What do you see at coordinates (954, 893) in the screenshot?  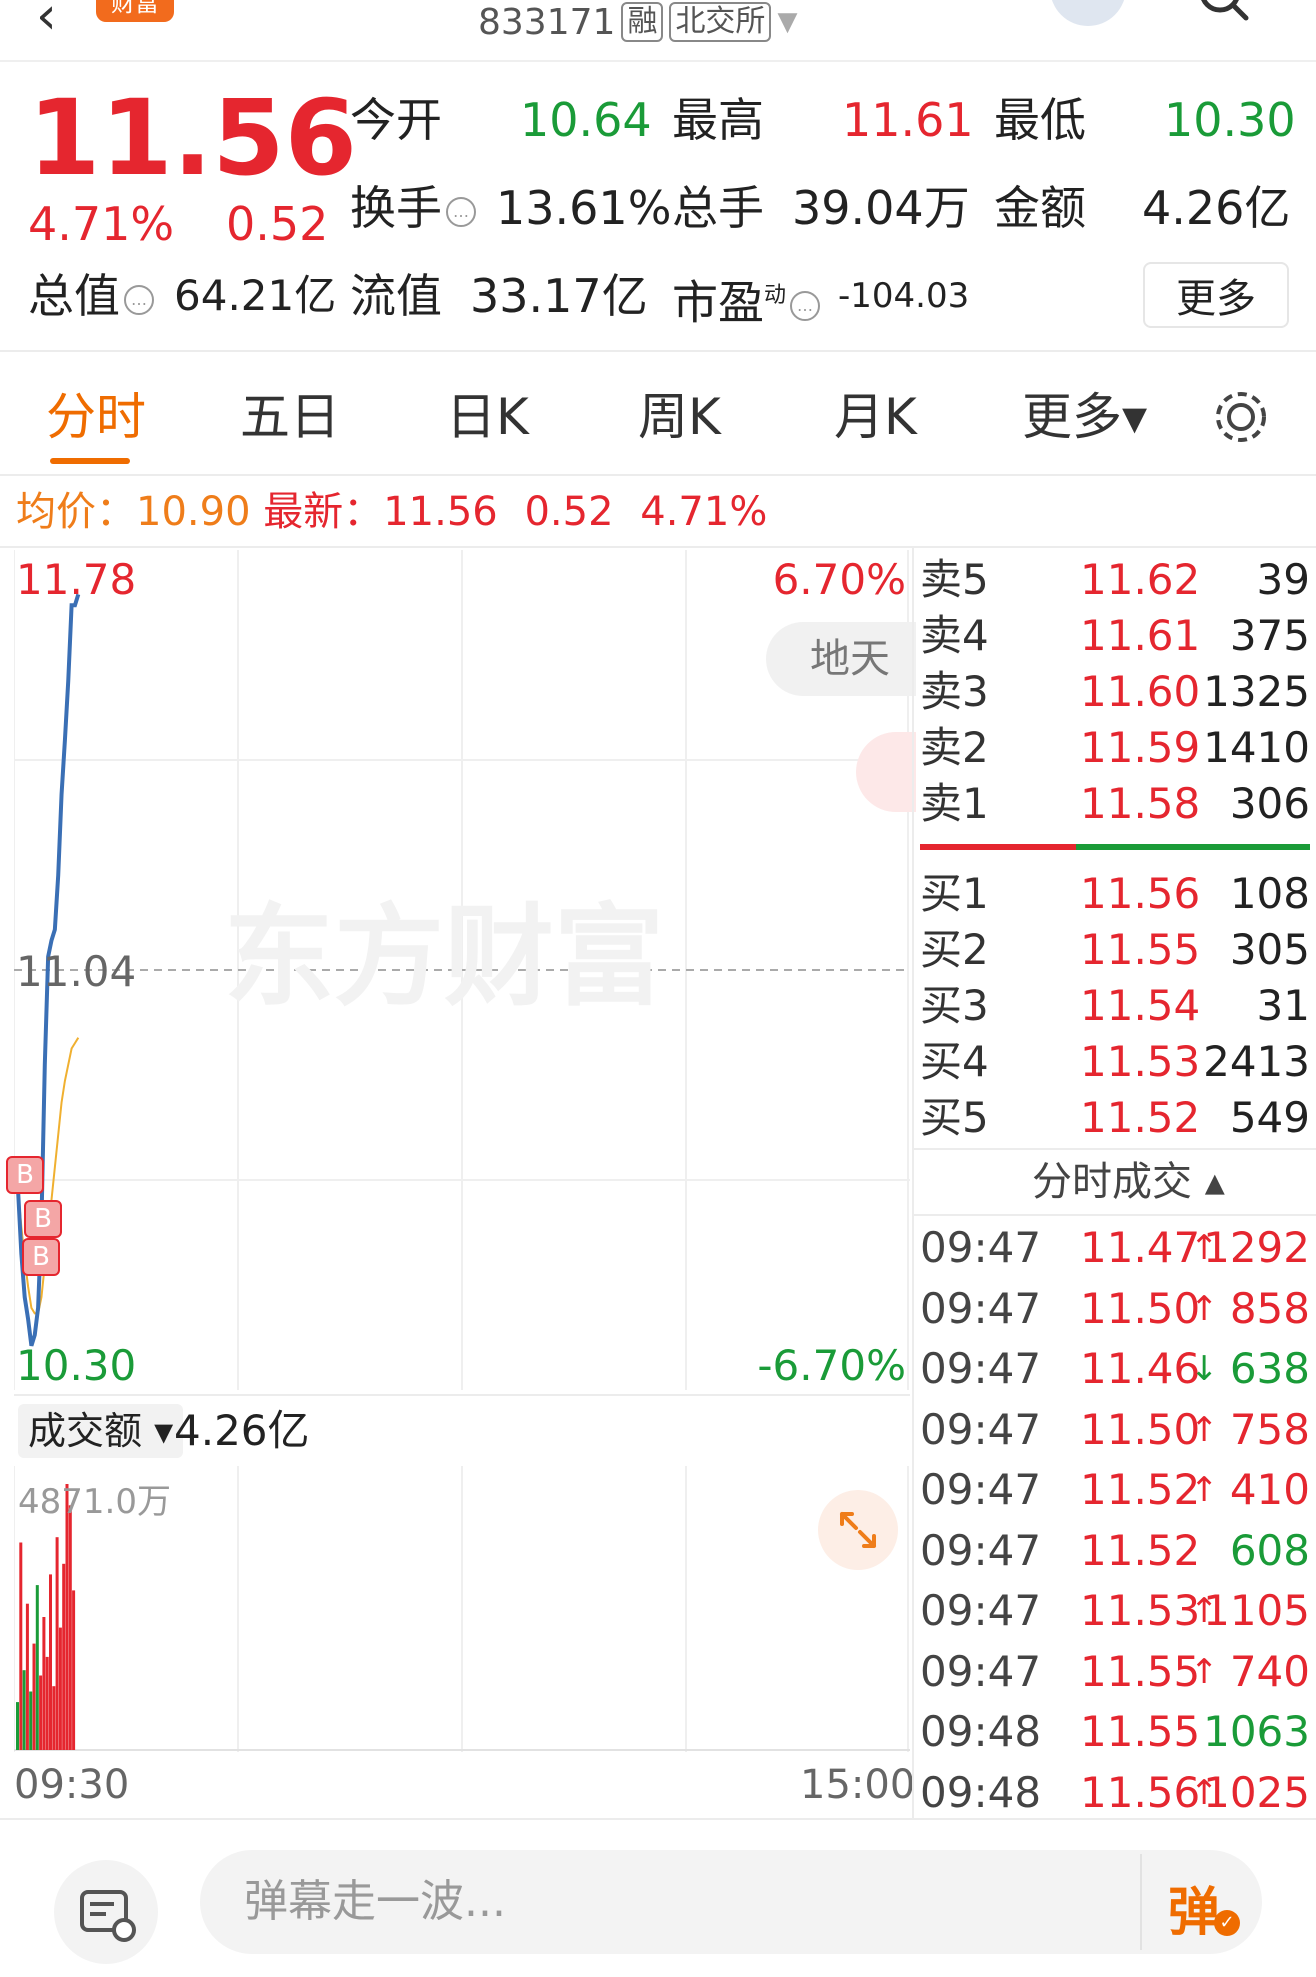 I see `bid-label: 买1` at bounding box center [954, 893].